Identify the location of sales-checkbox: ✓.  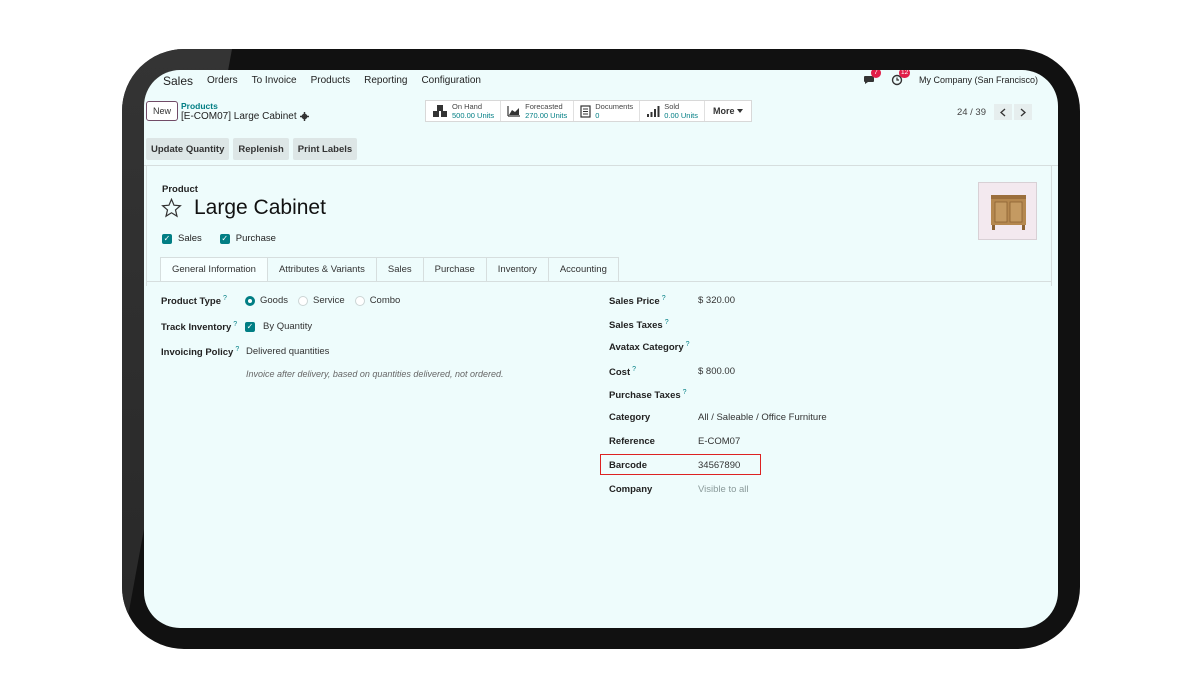
(167, 238).